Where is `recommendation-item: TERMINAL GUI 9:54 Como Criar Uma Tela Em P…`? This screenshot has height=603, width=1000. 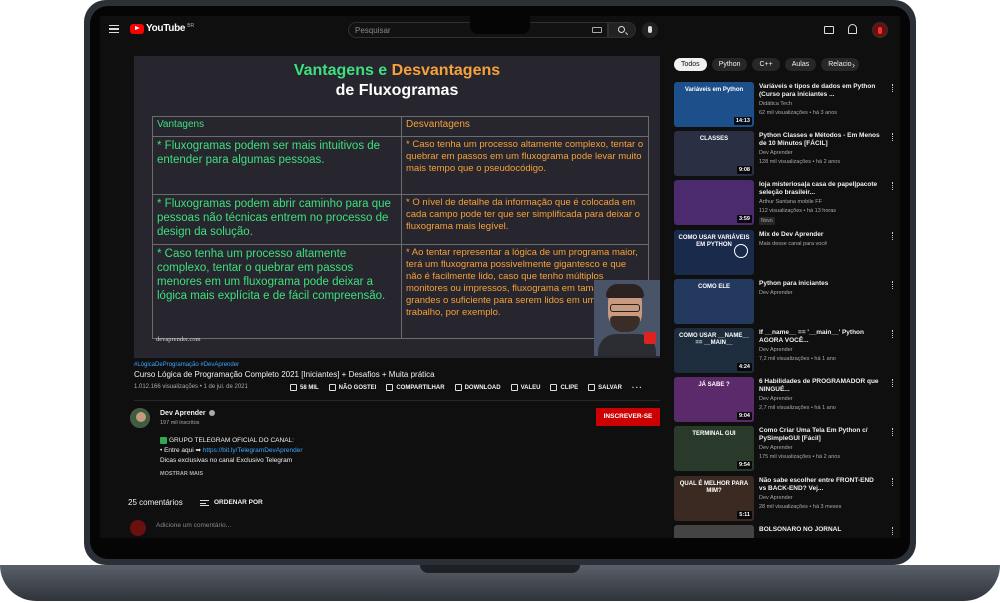
recommendation-item: TERMINAL GUI 9:54 Como Criar Uma Tela Em P… is located at coordinates (787, 449).